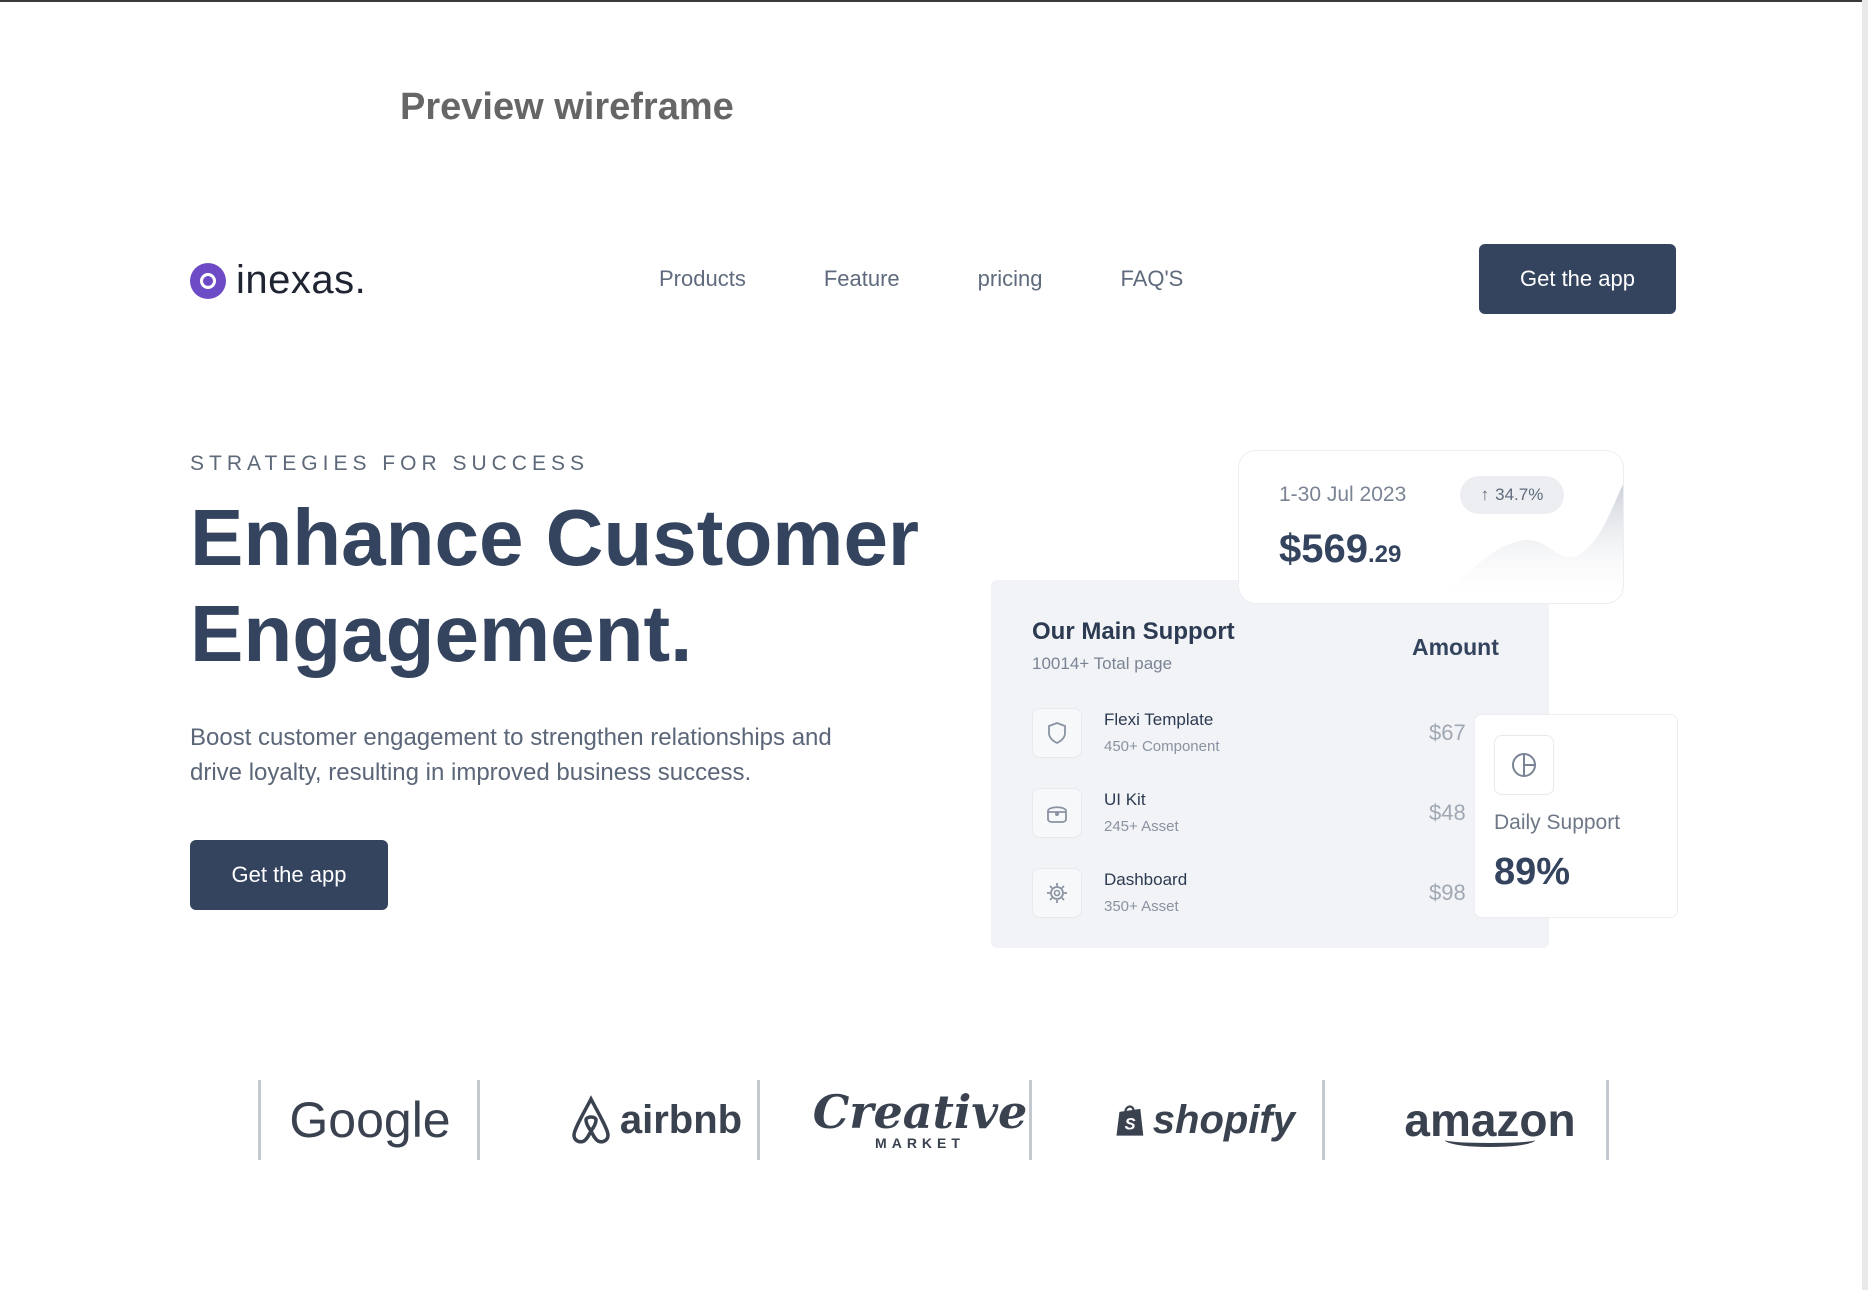 The width and height of the screenshot is (1868, 1290). What do you see at coordinates (1133, 631) in the screenshot?
I see `support-card-title: Our Main Support` at bounding box center [1133, 631].